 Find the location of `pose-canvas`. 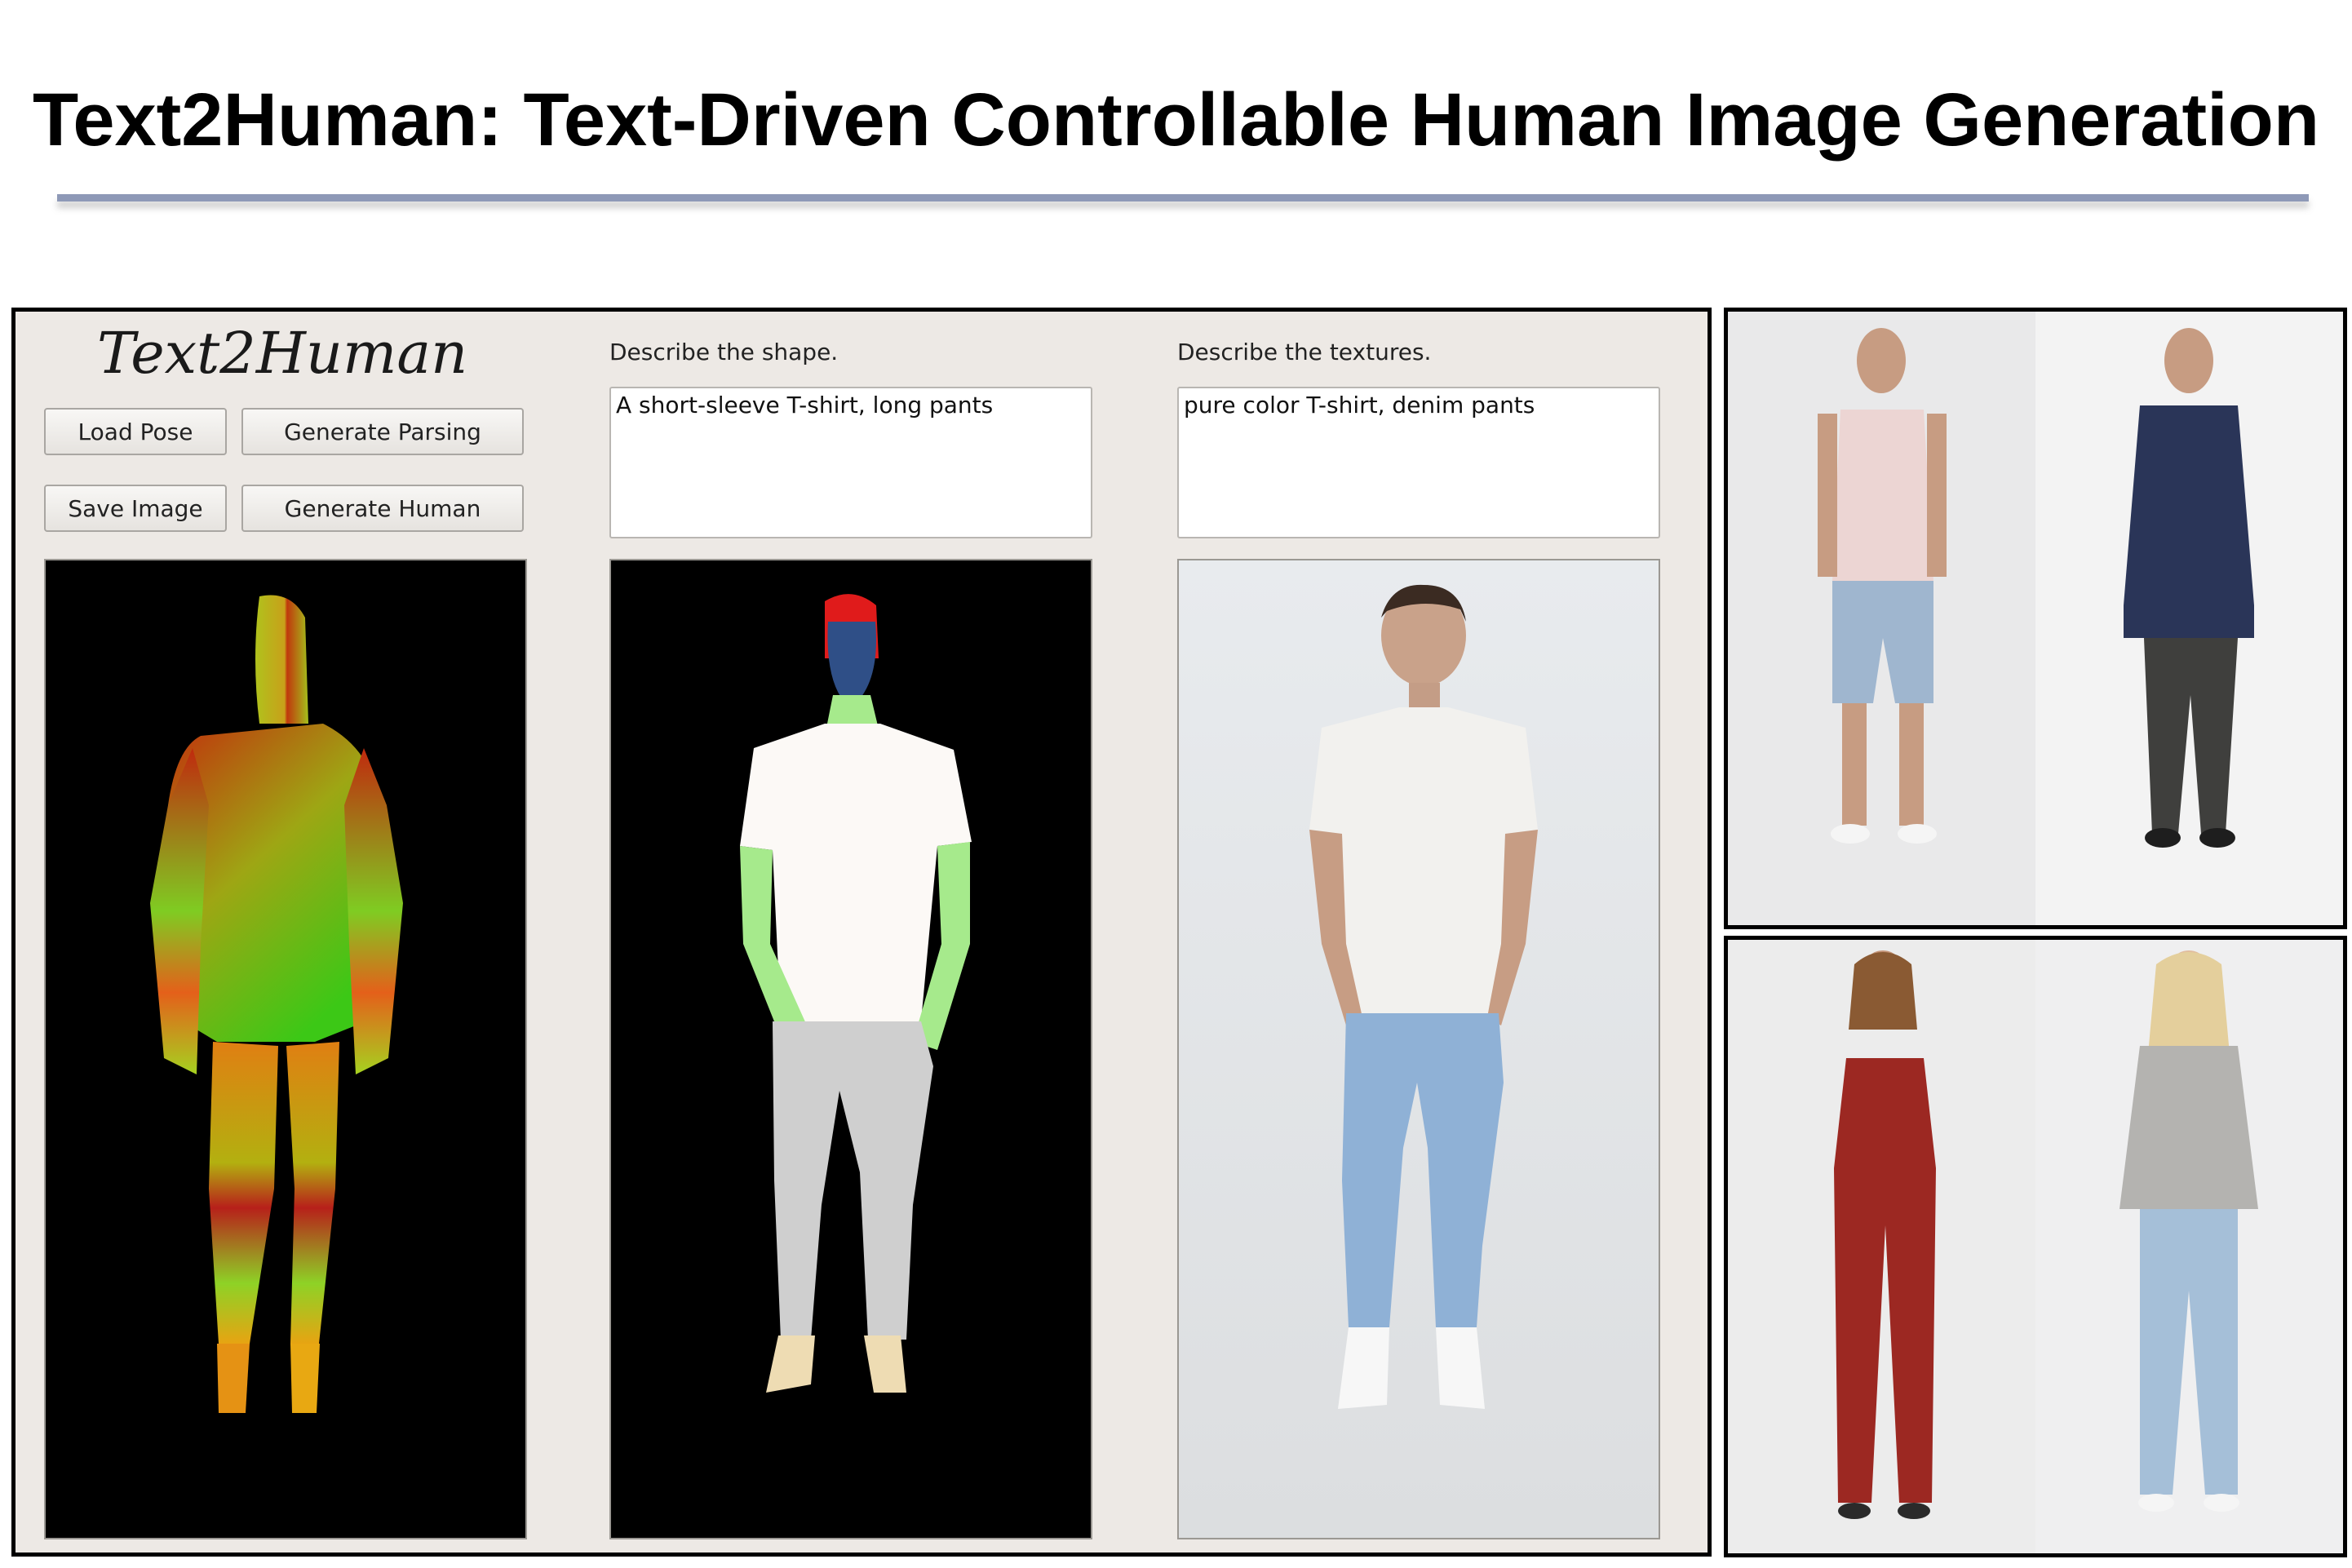

pose-canvas is located at coordinates (285, 1049).